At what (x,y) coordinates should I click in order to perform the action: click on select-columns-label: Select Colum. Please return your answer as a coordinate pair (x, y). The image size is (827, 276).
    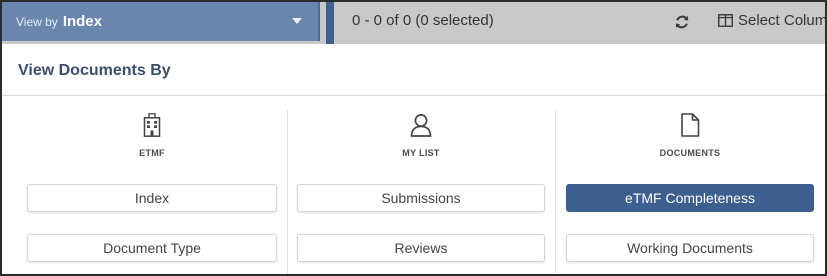
    Looking at the image, I should click on (782, 20).